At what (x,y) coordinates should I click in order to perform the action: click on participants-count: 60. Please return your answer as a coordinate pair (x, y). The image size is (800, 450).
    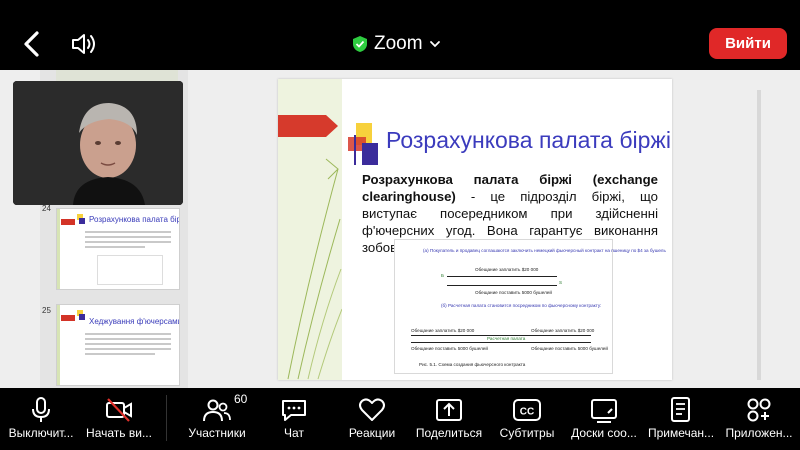
    Looking at the image, I should click on (241, 399).